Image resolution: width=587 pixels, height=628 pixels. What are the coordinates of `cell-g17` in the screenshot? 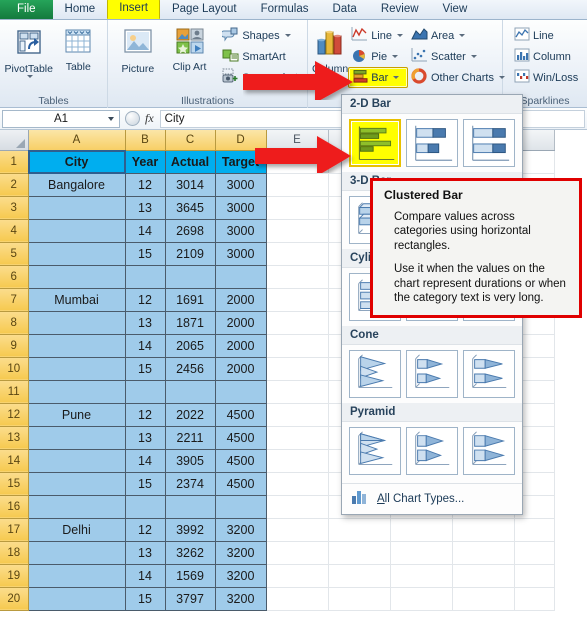 It's located at (421, 530).